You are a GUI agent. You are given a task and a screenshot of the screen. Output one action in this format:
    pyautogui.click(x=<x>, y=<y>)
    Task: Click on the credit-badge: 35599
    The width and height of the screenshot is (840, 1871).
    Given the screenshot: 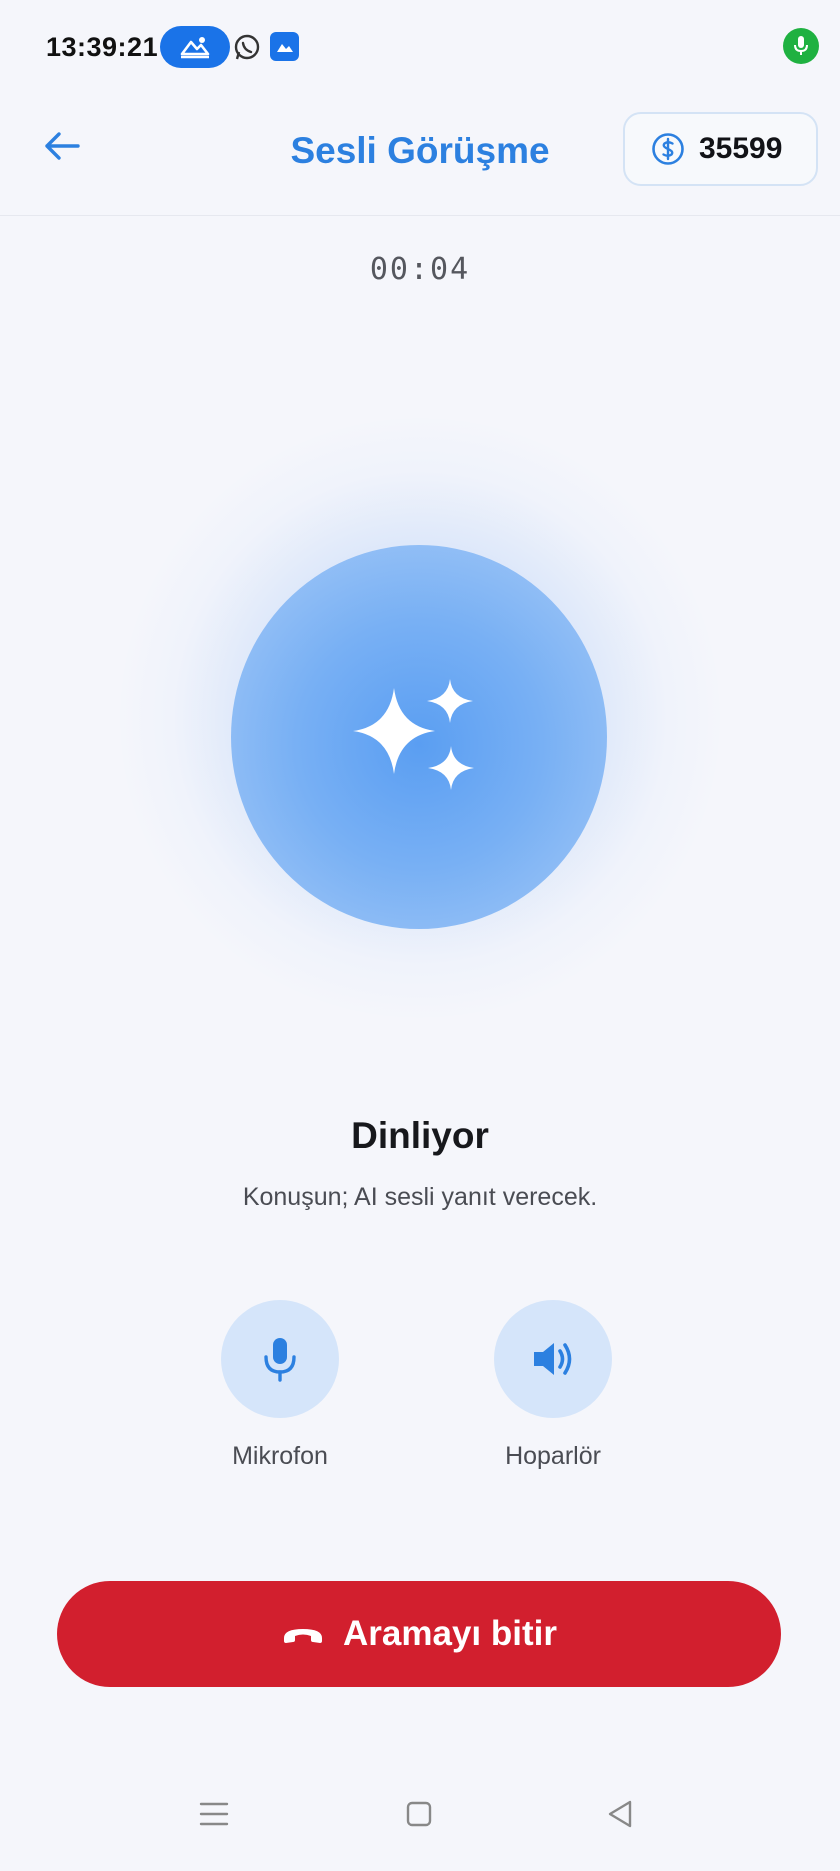 What is the action you would take?
    pyautogui.click(x=720, y=149)
    